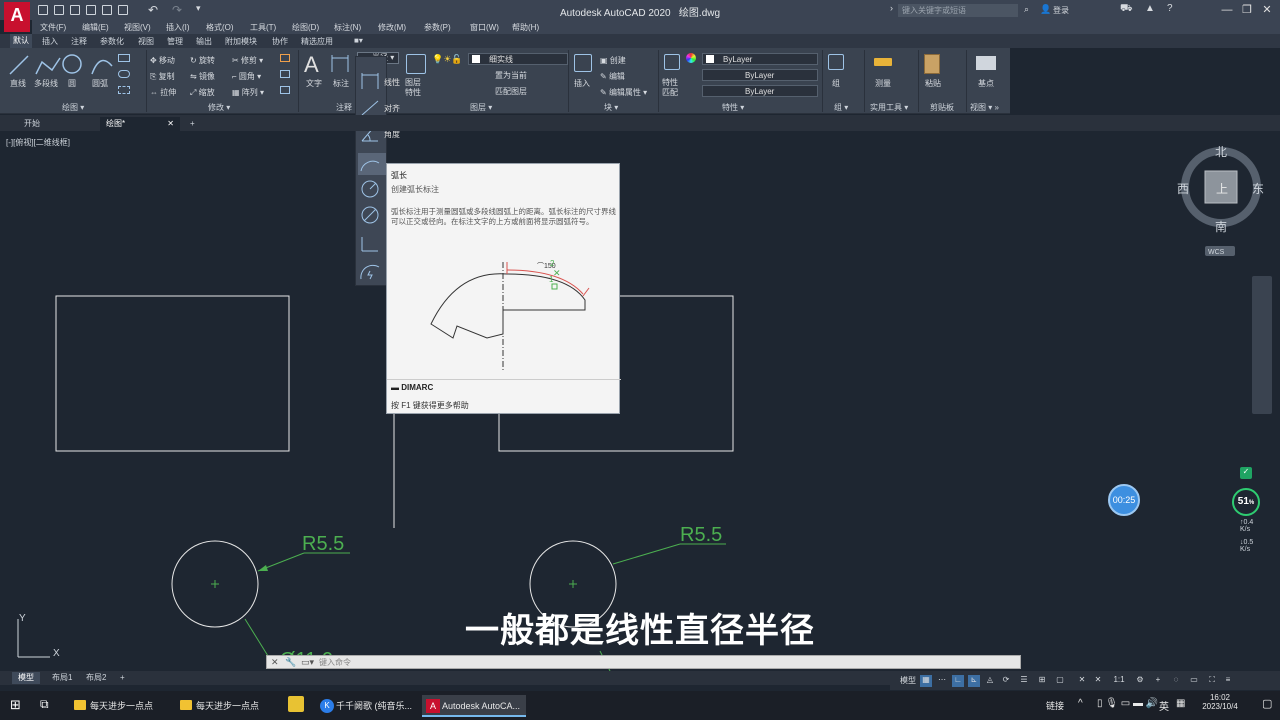 The height and width of the screenshot is (720, 1280). I want to click on polar-button: ⊾, so click(974, 681).